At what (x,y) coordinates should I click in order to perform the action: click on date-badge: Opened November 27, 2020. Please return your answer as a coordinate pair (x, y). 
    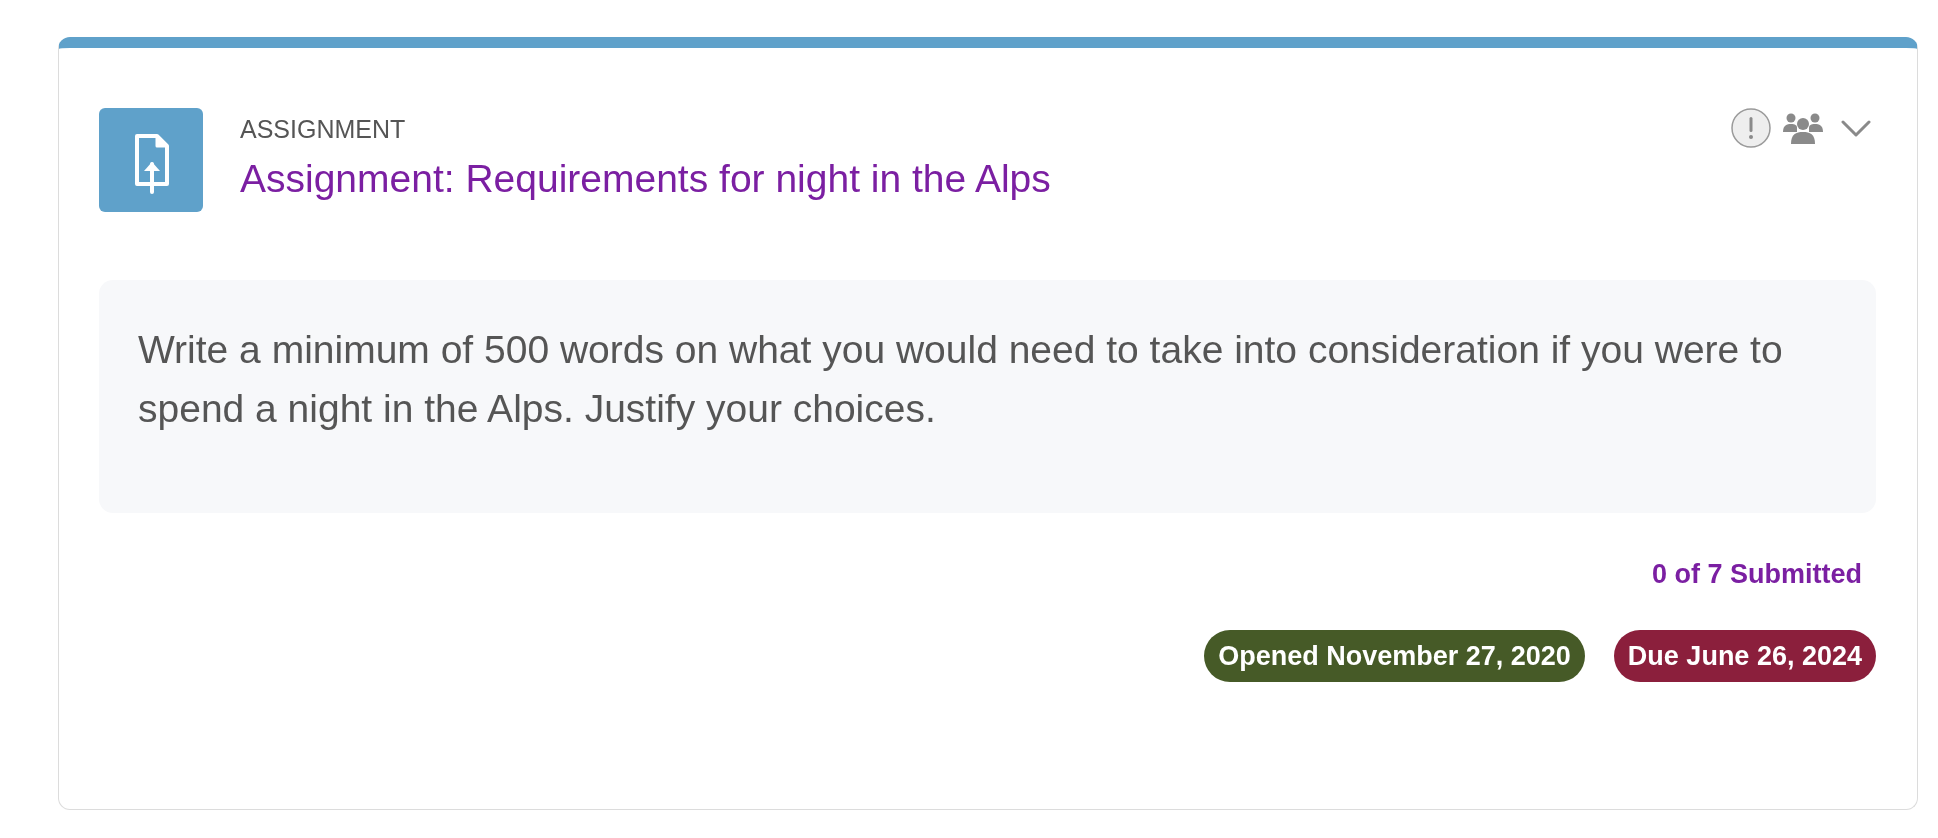
    Looking at the image, I should click on (1394, 656).